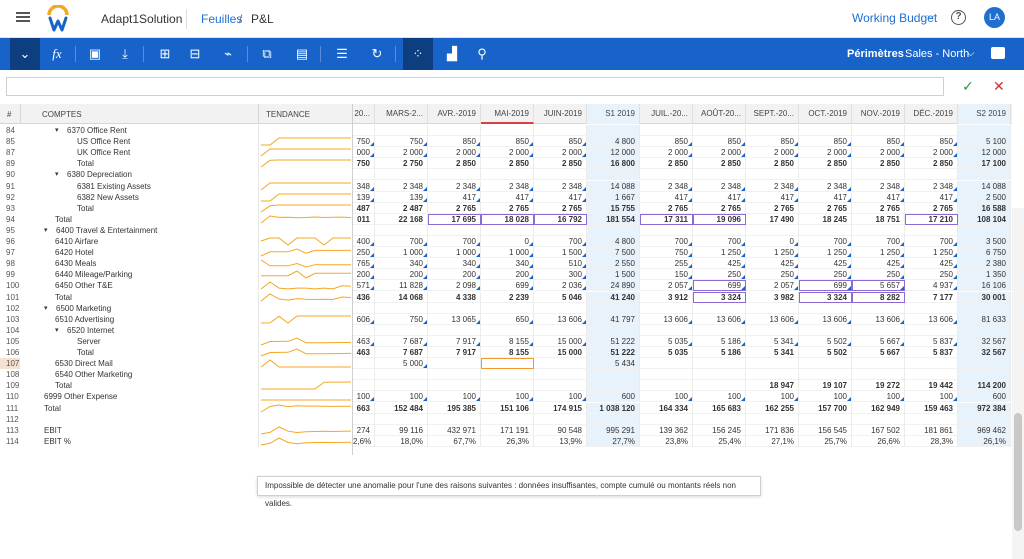  What do you see at coordinates (401, 208) in the screenshot?
I see `value-cell: 2 487` at bounding box center [401, 208].